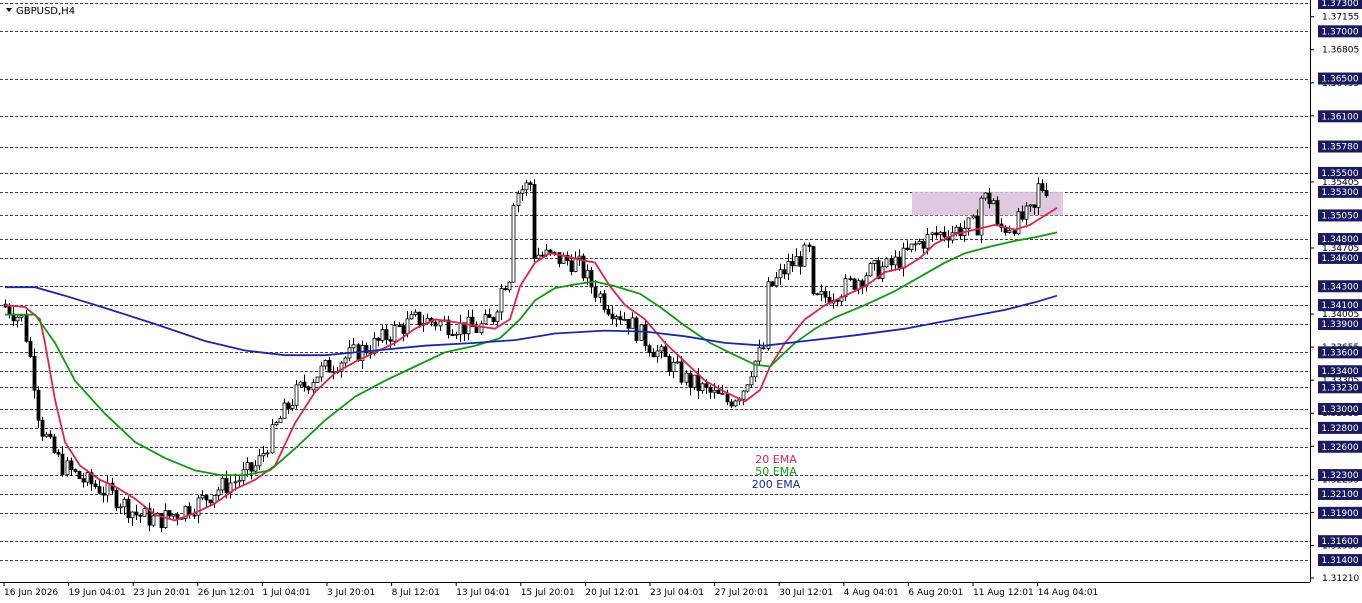 This screenshot has width=1362, height=603. I want to click on x-tick-label: 11 Aug 12:01, so click(1003, 593).